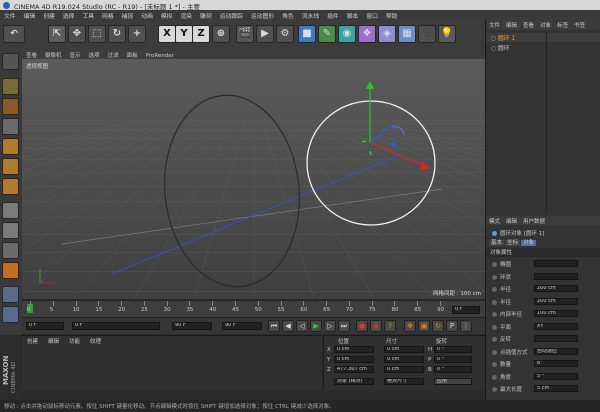 This screenshot has width=600, height=412. Describe the element at coordinates (353, 15) in the screenshot. I see `menu-item: 脚本` at that location.